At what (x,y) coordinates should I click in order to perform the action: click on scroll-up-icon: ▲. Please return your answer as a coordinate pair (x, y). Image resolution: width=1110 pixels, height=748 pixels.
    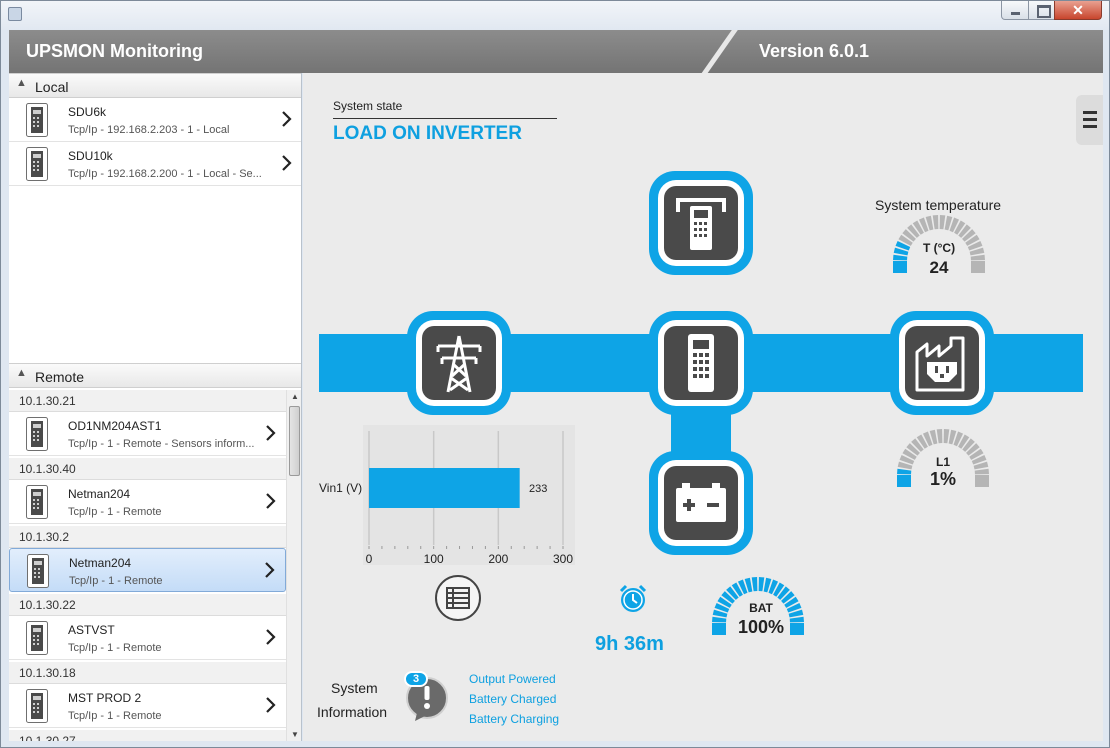
    Looking at the image, I should click on (295, 396).